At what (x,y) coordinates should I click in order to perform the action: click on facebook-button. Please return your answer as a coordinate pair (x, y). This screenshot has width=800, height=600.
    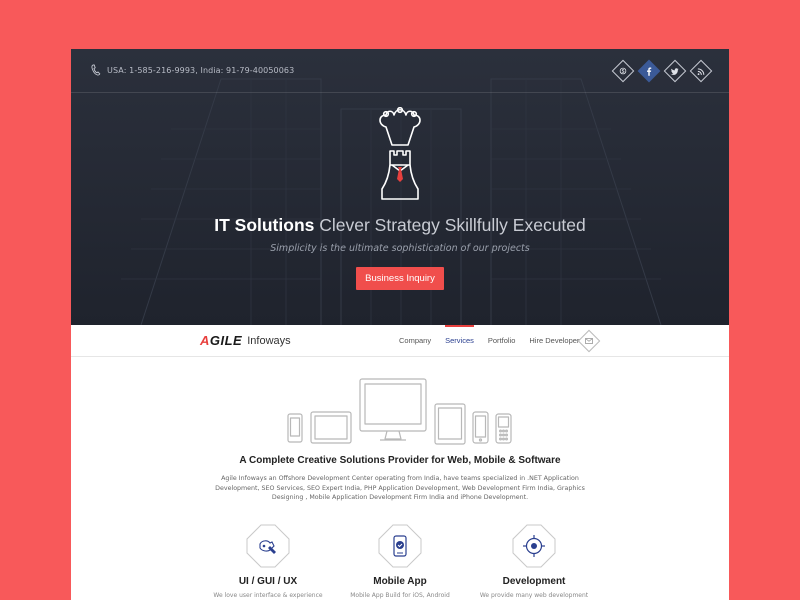
    Looking at the image, I should click on (649, 71).